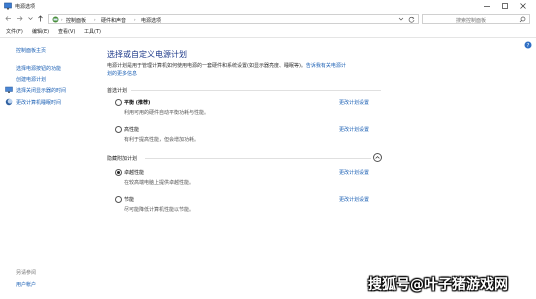  I want to click on plan-power-saver-description: 尽可能降低计算机性能以节能。, so click(159, 210).